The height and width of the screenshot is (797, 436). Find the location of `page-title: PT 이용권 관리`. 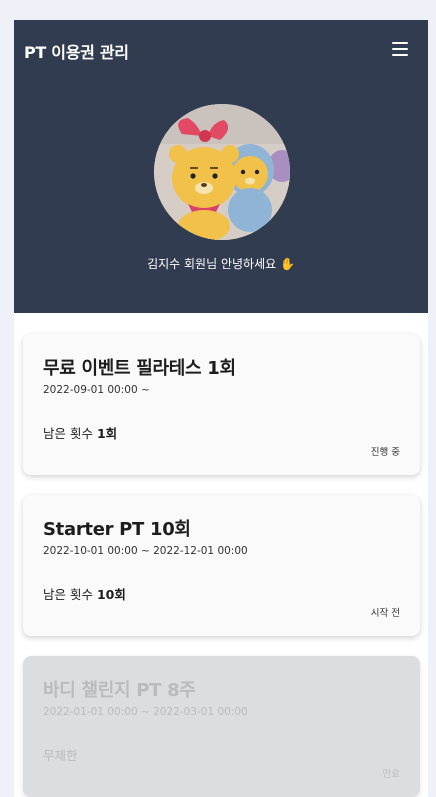

page-title: PT 이용권 관리 is located at coordinates (76, 52).